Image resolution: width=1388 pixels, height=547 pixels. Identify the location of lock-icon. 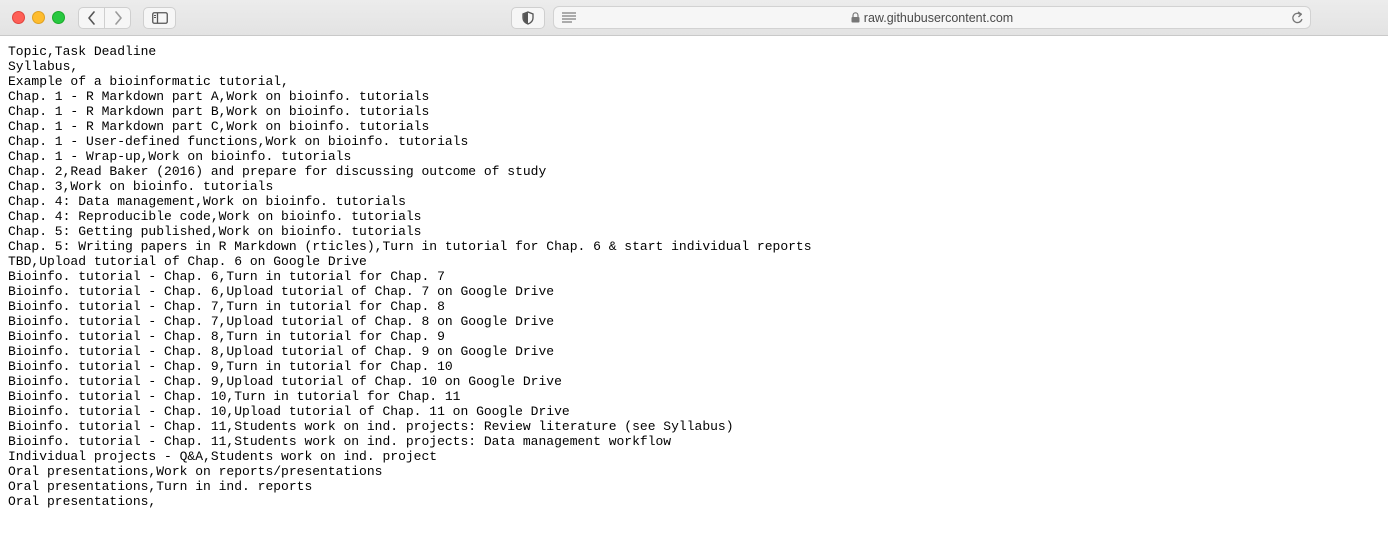
(855, 17).